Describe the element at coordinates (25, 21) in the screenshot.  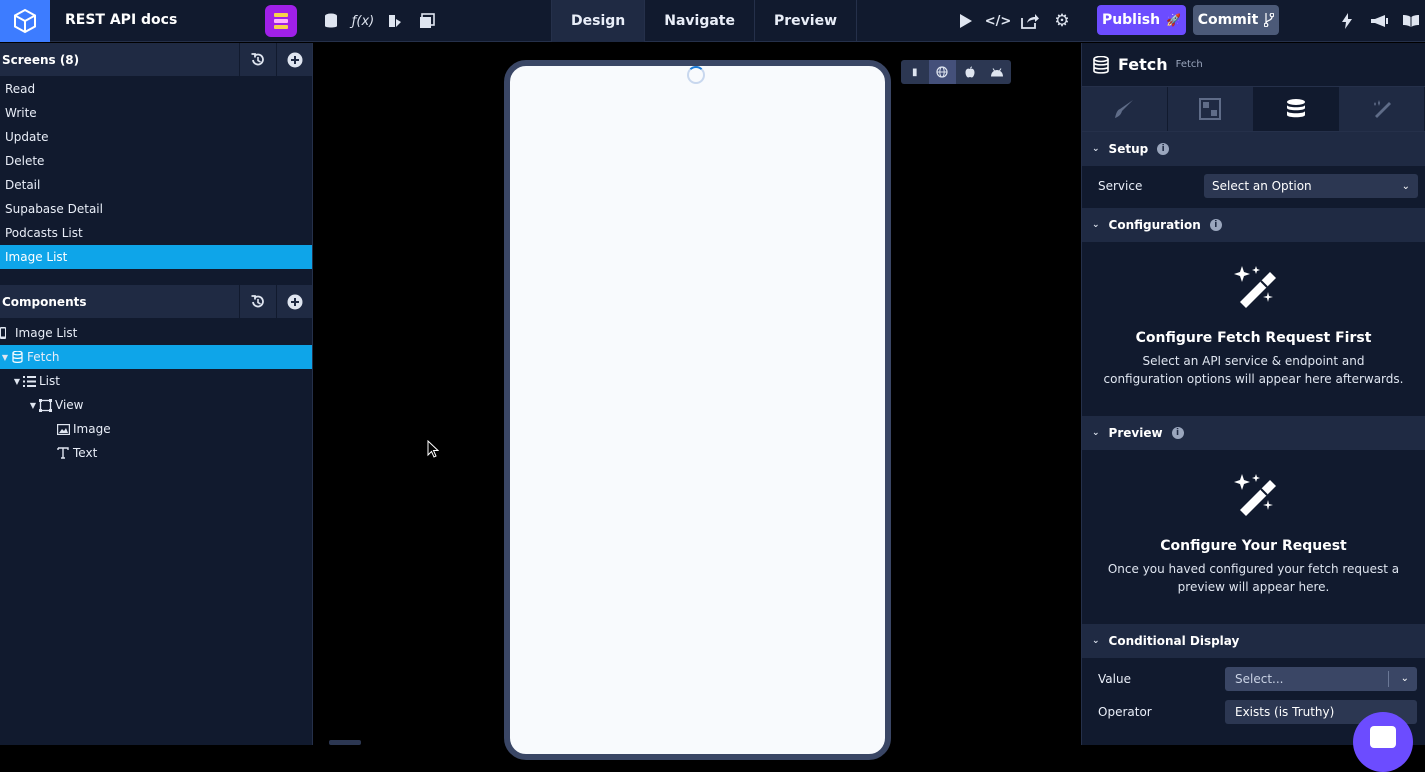
I see `app-logo` at that location.